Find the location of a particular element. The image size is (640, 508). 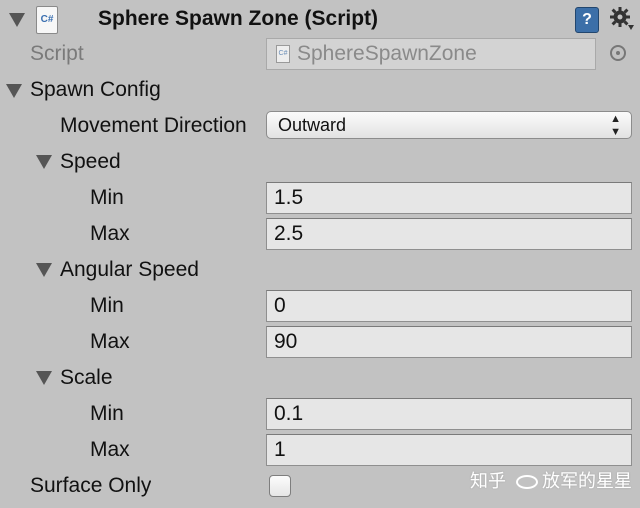

speed-max-label: Max is located at coordinates (110, 233).